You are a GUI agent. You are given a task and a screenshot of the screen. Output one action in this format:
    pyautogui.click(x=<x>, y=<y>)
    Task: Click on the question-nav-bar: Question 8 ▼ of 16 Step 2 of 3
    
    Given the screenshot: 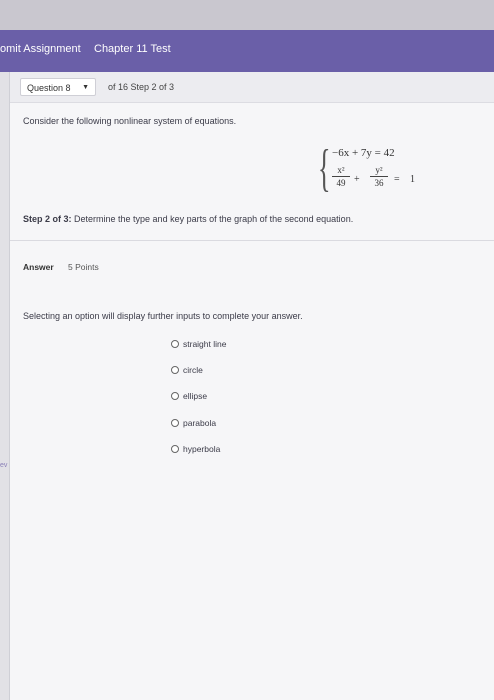 What is the action you would take?
    pyautogui.click(x=252, y=87)
    